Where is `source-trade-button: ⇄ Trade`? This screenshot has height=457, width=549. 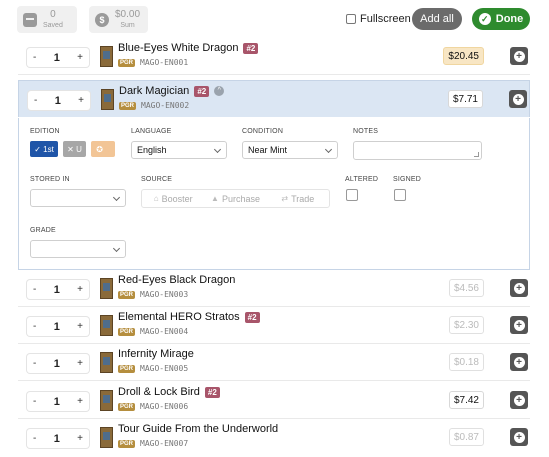 source-trade-button: ⇄ Trade is located at coordinates (298, 198).